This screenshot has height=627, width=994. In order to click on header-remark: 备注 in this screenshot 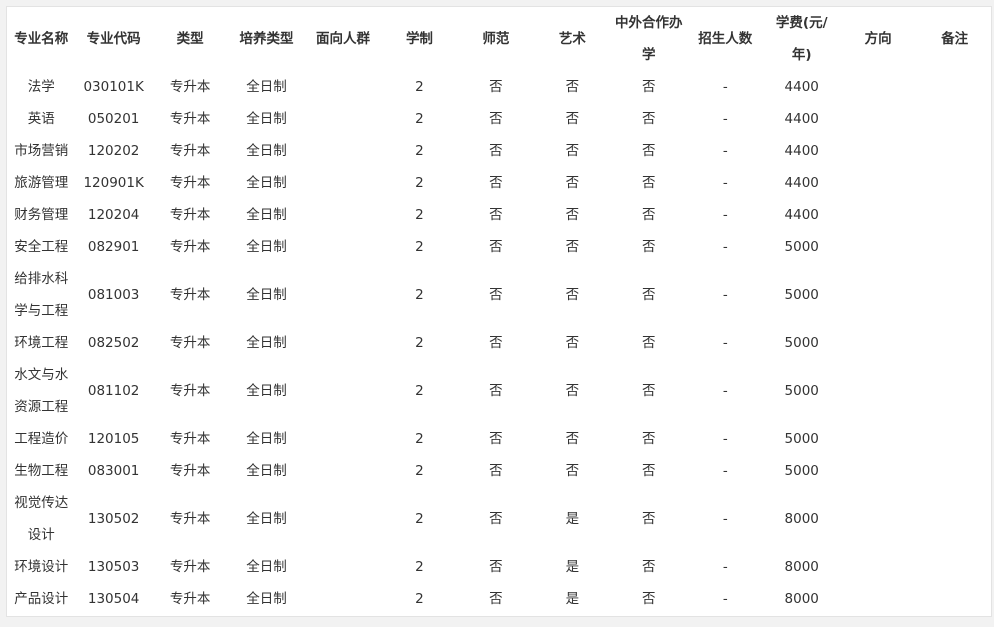, I will do `click(955, 39)`.